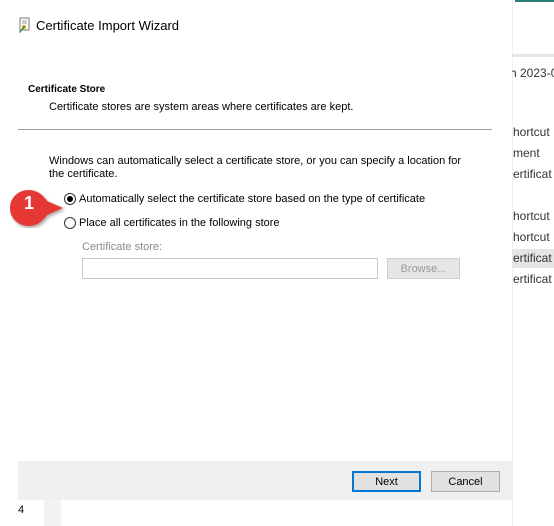  I want to click on background-list-item: ment, so click(526, 153).